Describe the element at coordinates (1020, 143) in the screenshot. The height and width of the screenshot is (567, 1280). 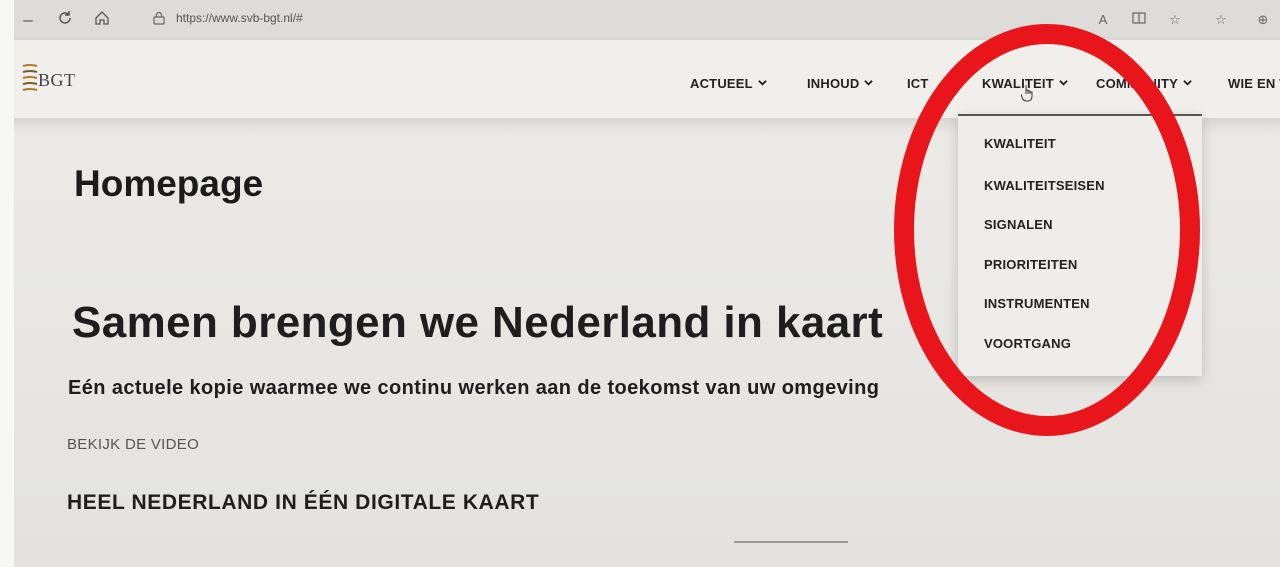
I see `dropdown-item-kwaliteit: KWALITEIT` at that location.